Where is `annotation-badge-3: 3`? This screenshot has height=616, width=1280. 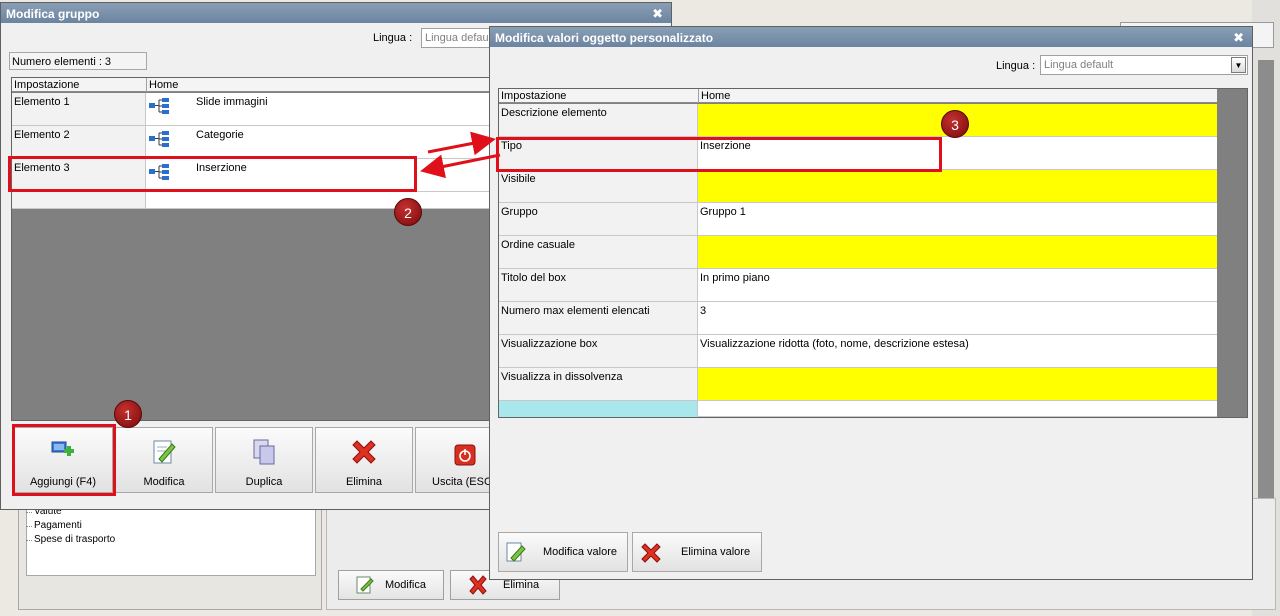 annotation-badge-3: 3 is located at coordinates (955, 124).